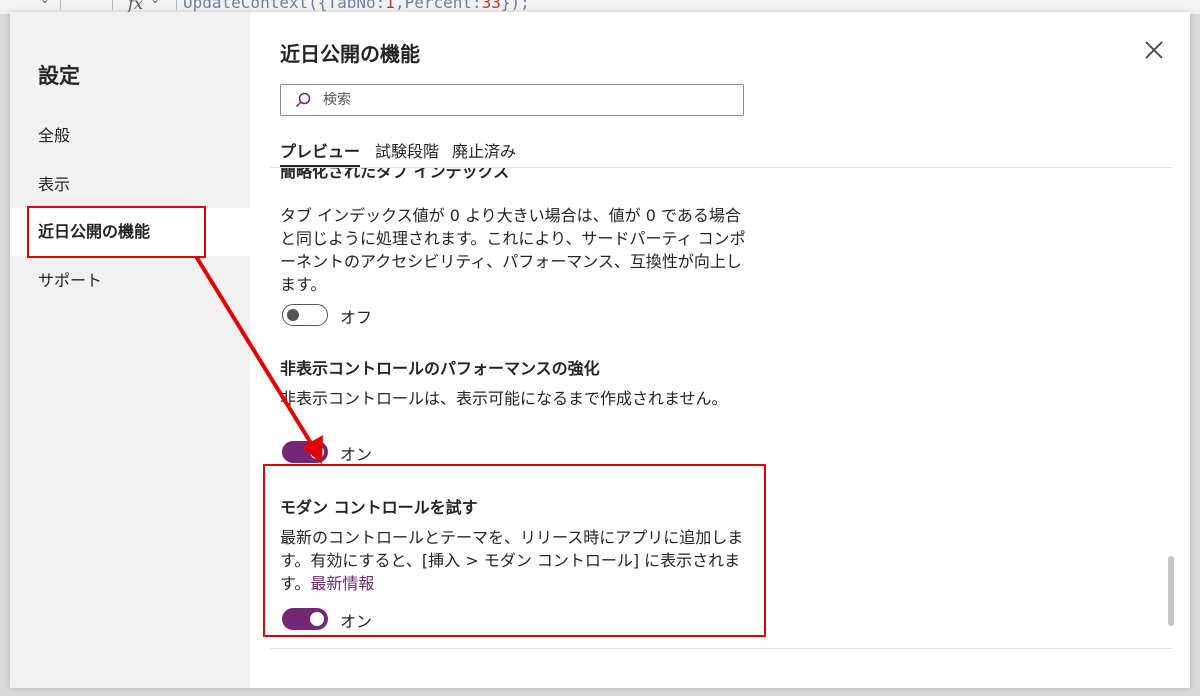  What do you see at coordinates (342, 583) in the screenshot?
I see `whats-new-link: 最新情報` at bounding box center [342, 583].